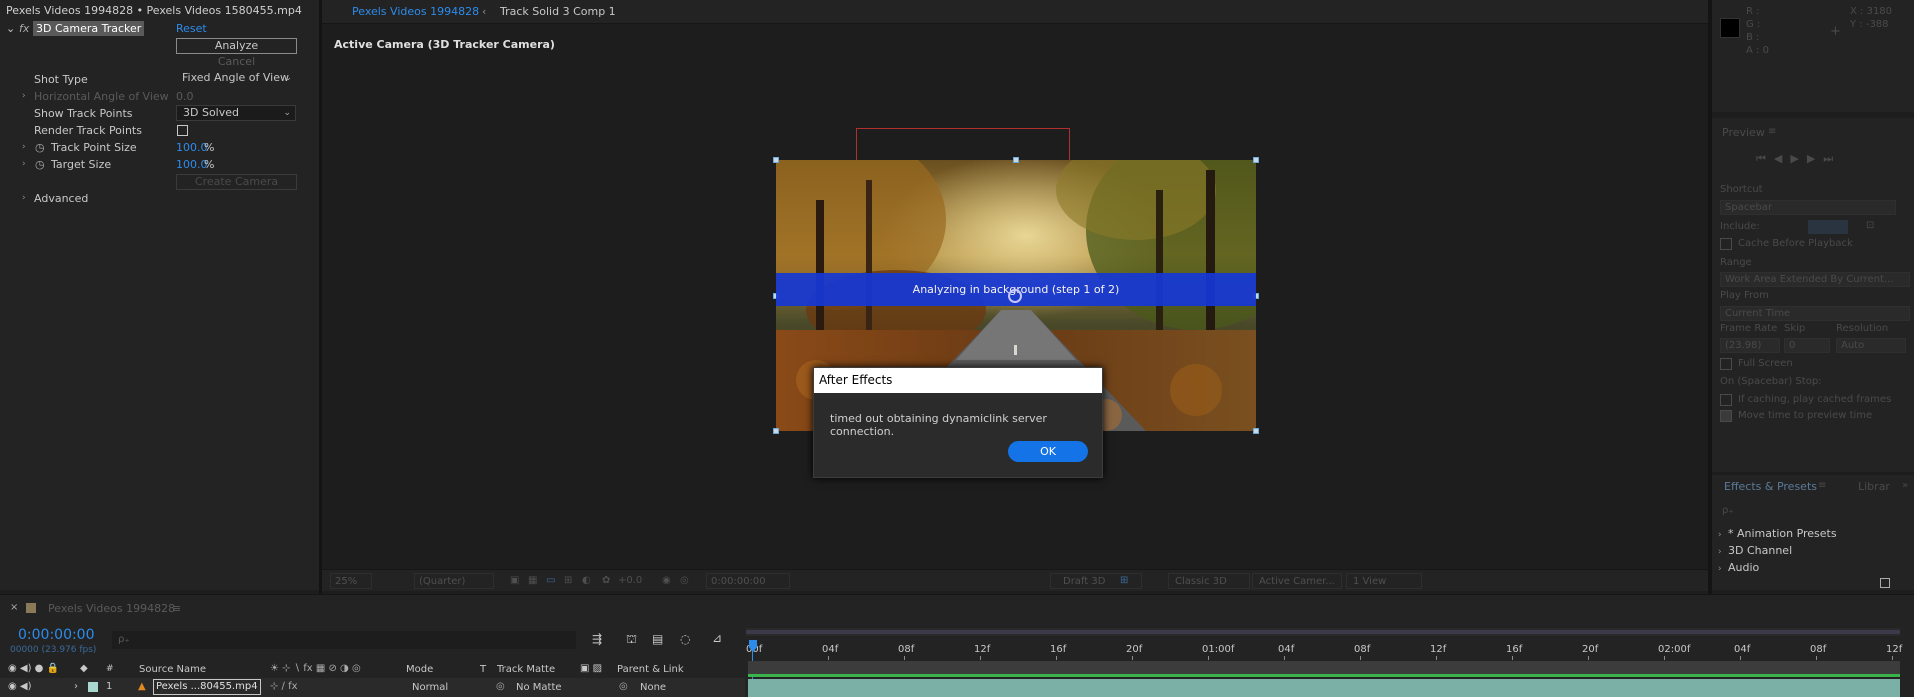 The width and height of the screenshot is (1914, 697). What do you see at coordinates (320, 297) in the screenshot?
I see `panel-divider` at bounding box center [320, 297].